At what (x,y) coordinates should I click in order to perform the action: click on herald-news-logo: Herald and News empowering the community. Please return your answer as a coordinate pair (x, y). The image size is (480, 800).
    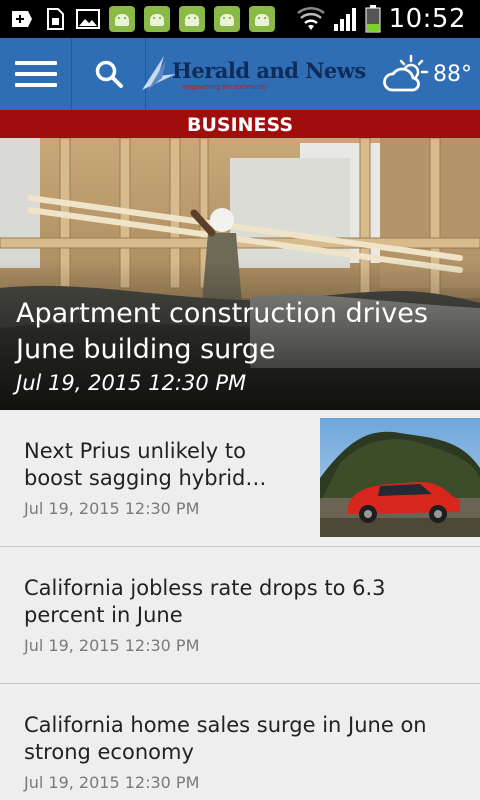
    Looking at the image, I should click on (252, 75).